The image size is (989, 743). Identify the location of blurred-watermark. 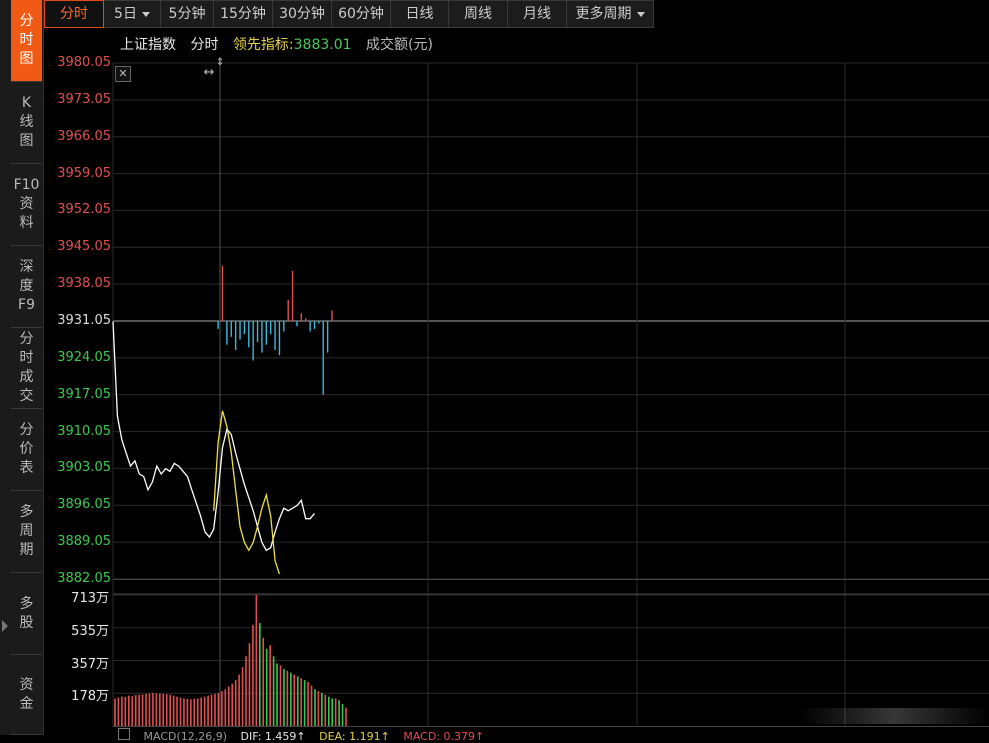
(894, 716).